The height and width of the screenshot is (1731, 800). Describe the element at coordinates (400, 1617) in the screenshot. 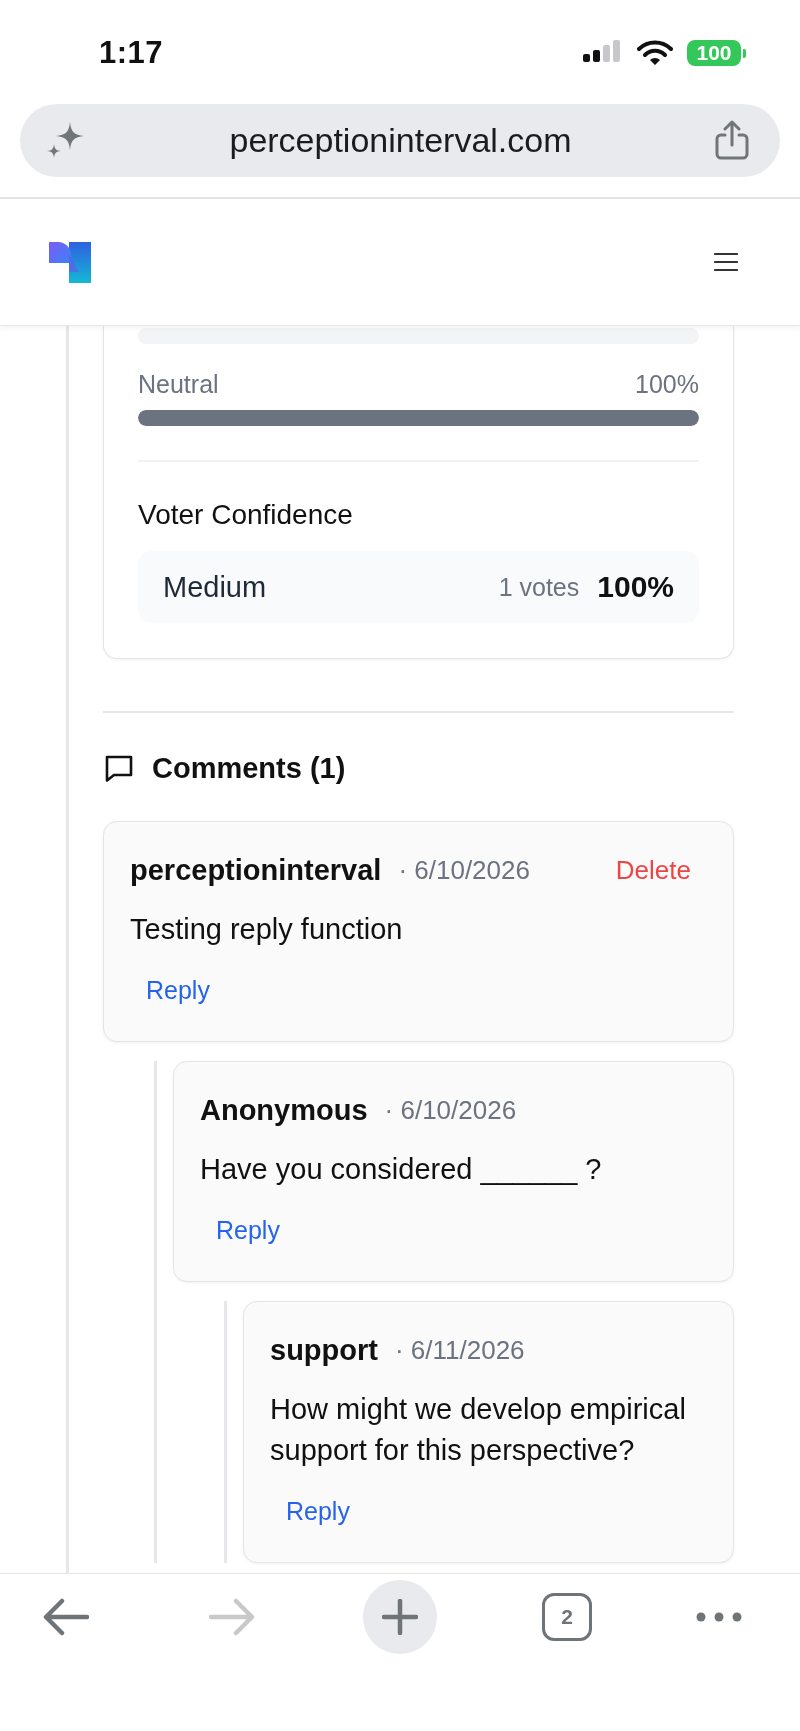

I see `plus-icon` at that location.